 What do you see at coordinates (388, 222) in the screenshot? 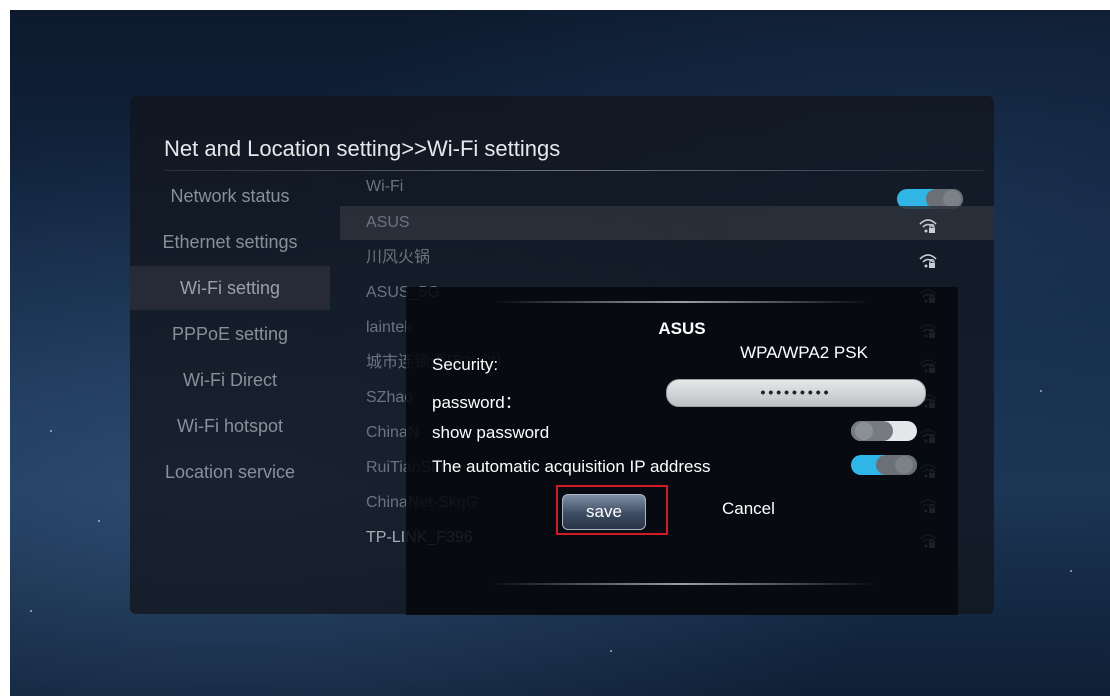
I see `network-name: ASUS` at bounding box center [388, 222].